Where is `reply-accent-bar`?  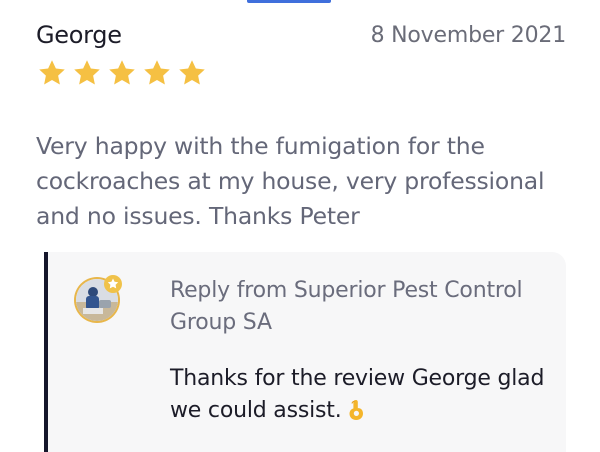
reply-accent-bar is located at coordinates (46, 352).